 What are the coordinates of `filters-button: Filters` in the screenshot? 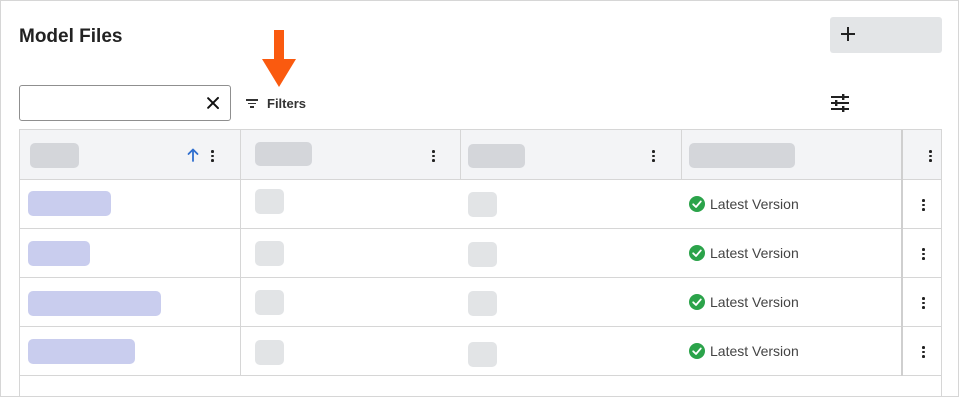 It's located at (275, 103).